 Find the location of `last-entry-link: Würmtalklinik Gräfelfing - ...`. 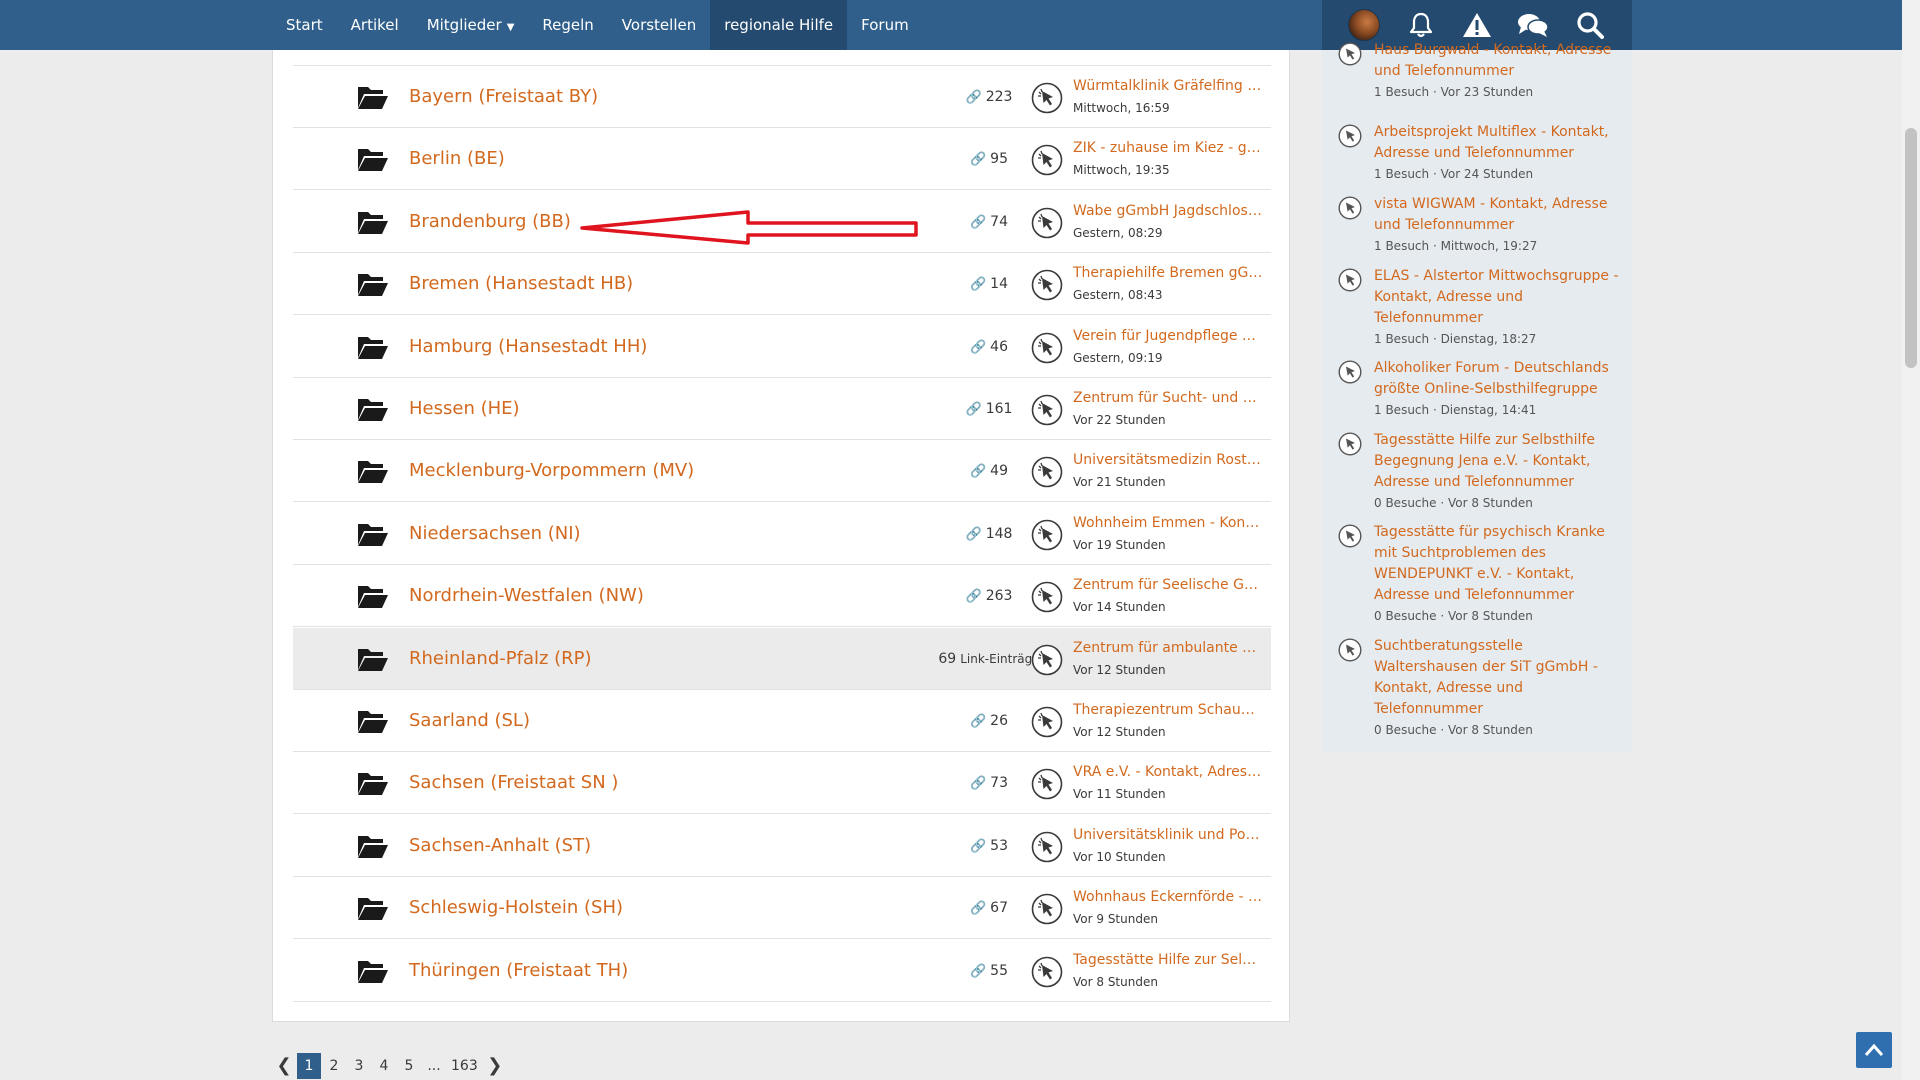

last-entry-link: Würmtalklinik Gräfelfing - ... is located at coordinates (1168, 86).